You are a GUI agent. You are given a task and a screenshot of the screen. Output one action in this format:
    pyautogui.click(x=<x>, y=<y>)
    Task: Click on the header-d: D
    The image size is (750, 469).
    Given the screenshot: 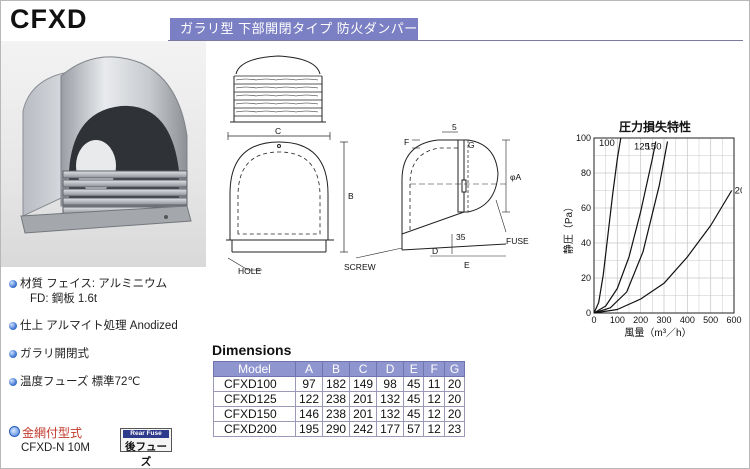 What is the action you would take?
    pyautogui.click(x=390, y=369)
    